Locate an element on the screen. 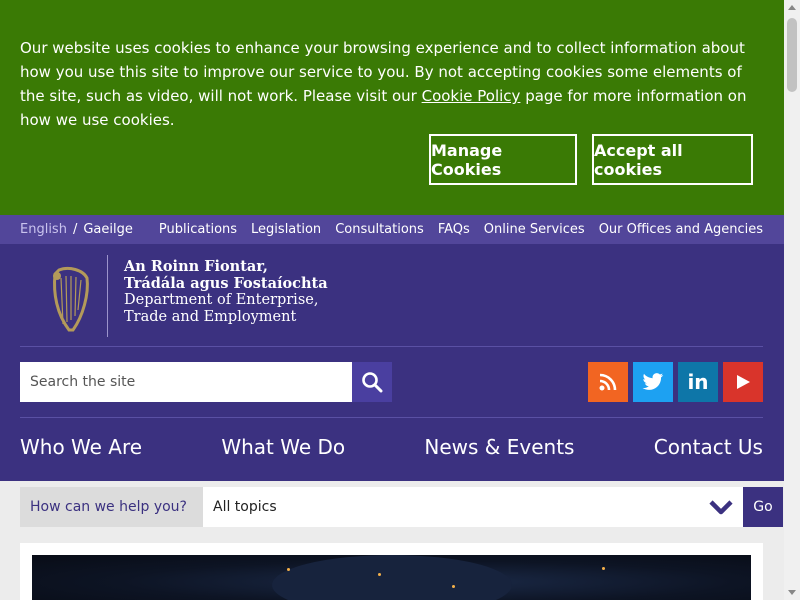  help-label: How can we help you? is located at coordinates (108, 507).